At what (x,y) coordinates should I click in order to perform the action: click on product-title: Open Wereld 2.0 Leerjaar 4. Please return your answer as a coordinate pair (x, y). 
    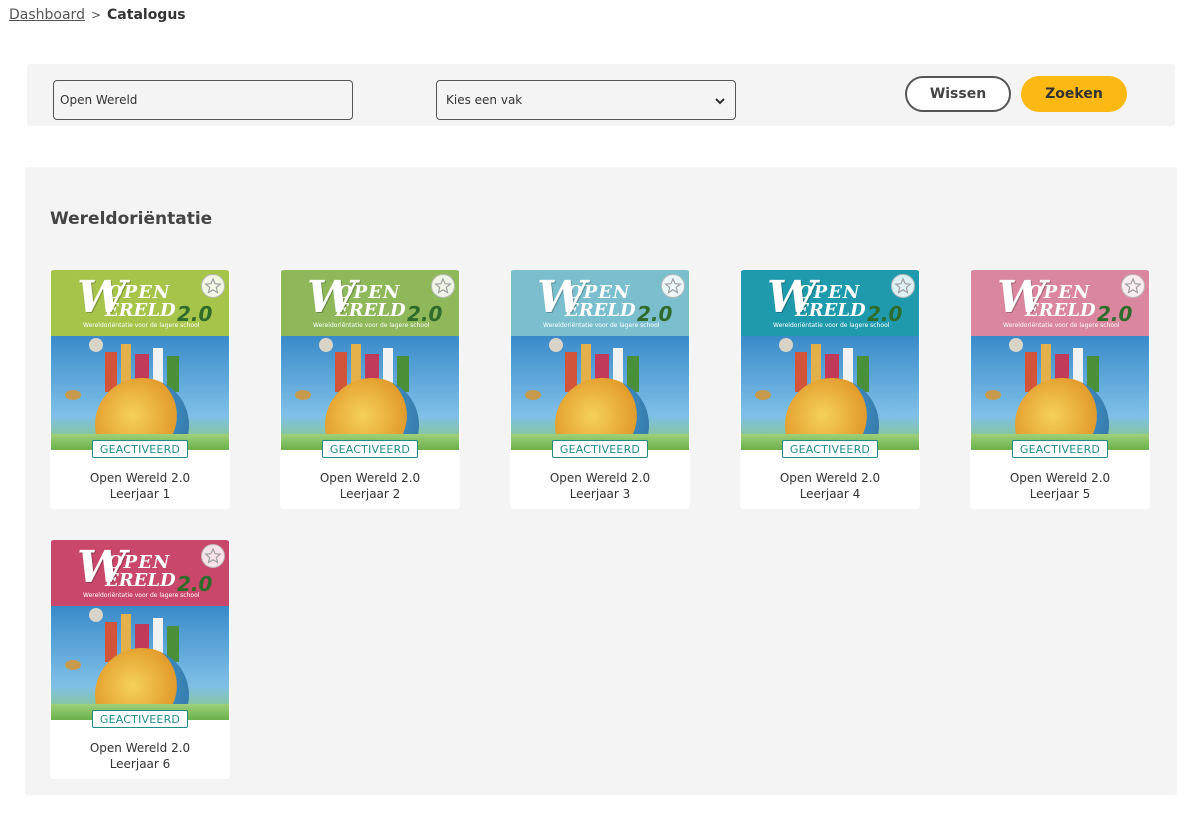
    Looking at the image, I should click on (830, 486).